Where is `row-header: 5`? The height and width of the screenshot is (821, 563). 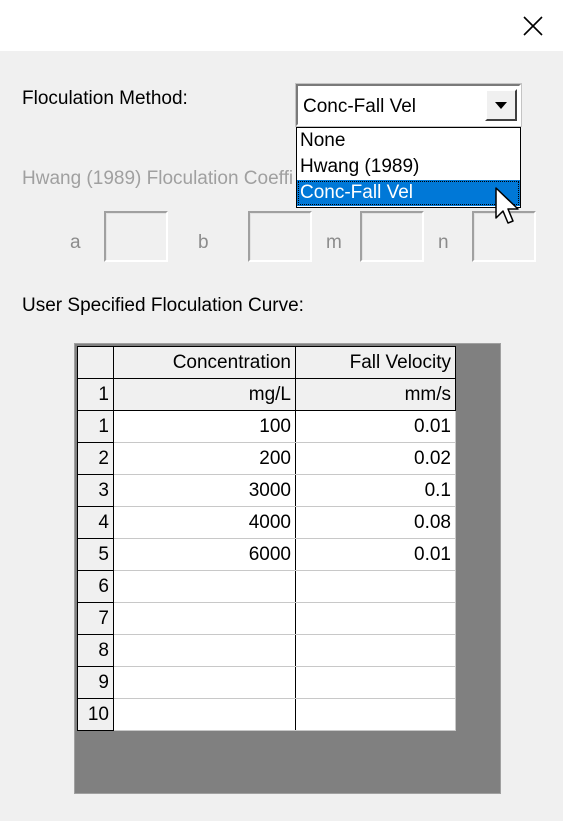
row-header: 5 is located at coordinates (95, 554).